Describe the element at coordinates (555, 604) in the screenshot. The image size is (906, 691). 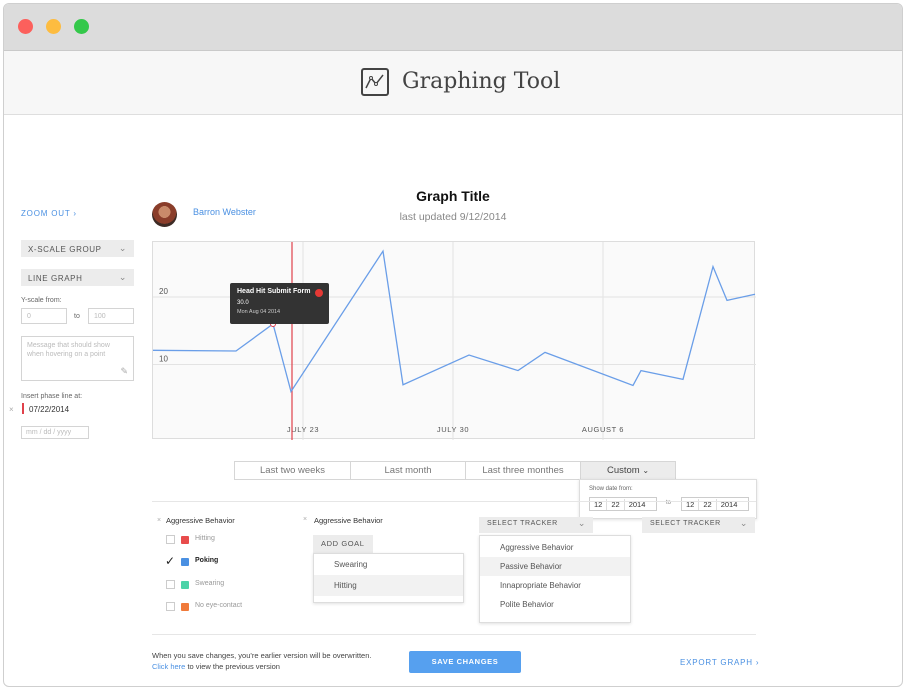
I see `tracker-option-polite: Polite Behavior` at that location.